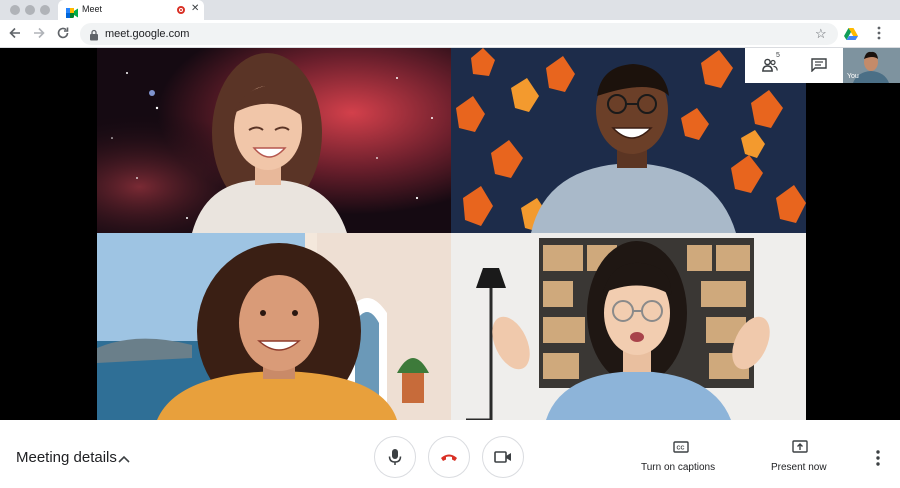 Image resolution: width=900 pixels, height=488 pixels. Describe the element at coordinates (800, 449) in the screenshot. I see `present-icon` at that location.